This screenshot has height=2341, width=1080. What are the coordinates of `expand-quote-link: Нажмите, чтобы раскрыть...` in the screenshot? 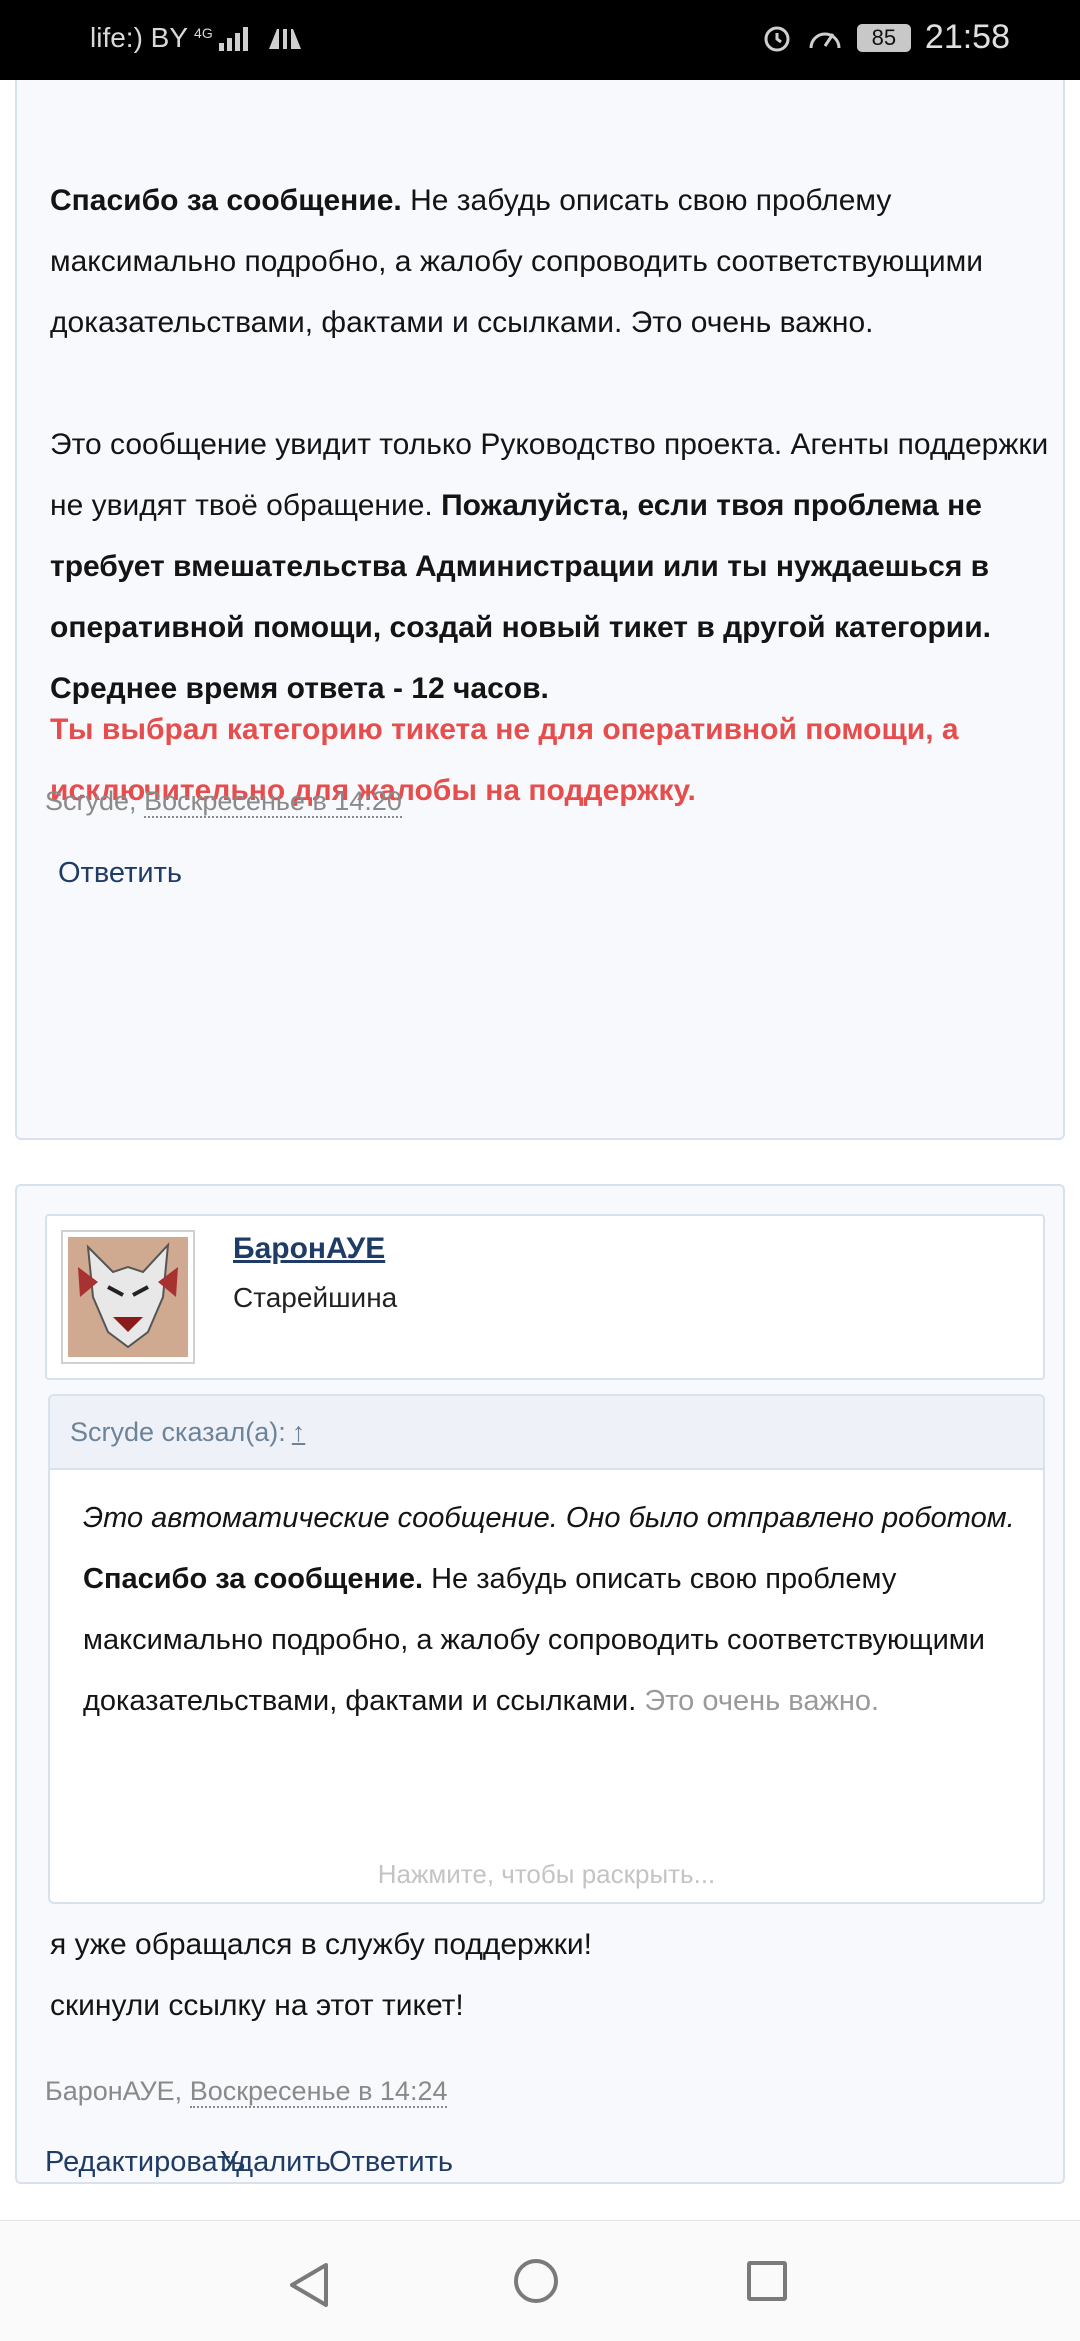 It's located at (546, 1874).